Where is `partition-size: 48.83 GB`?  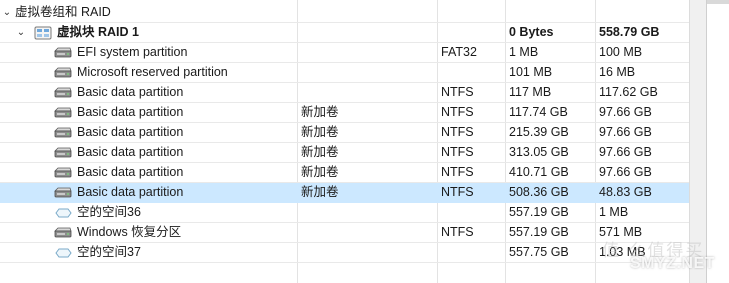 partition-size: 48.83 GB is located at coordinates (625, 192).